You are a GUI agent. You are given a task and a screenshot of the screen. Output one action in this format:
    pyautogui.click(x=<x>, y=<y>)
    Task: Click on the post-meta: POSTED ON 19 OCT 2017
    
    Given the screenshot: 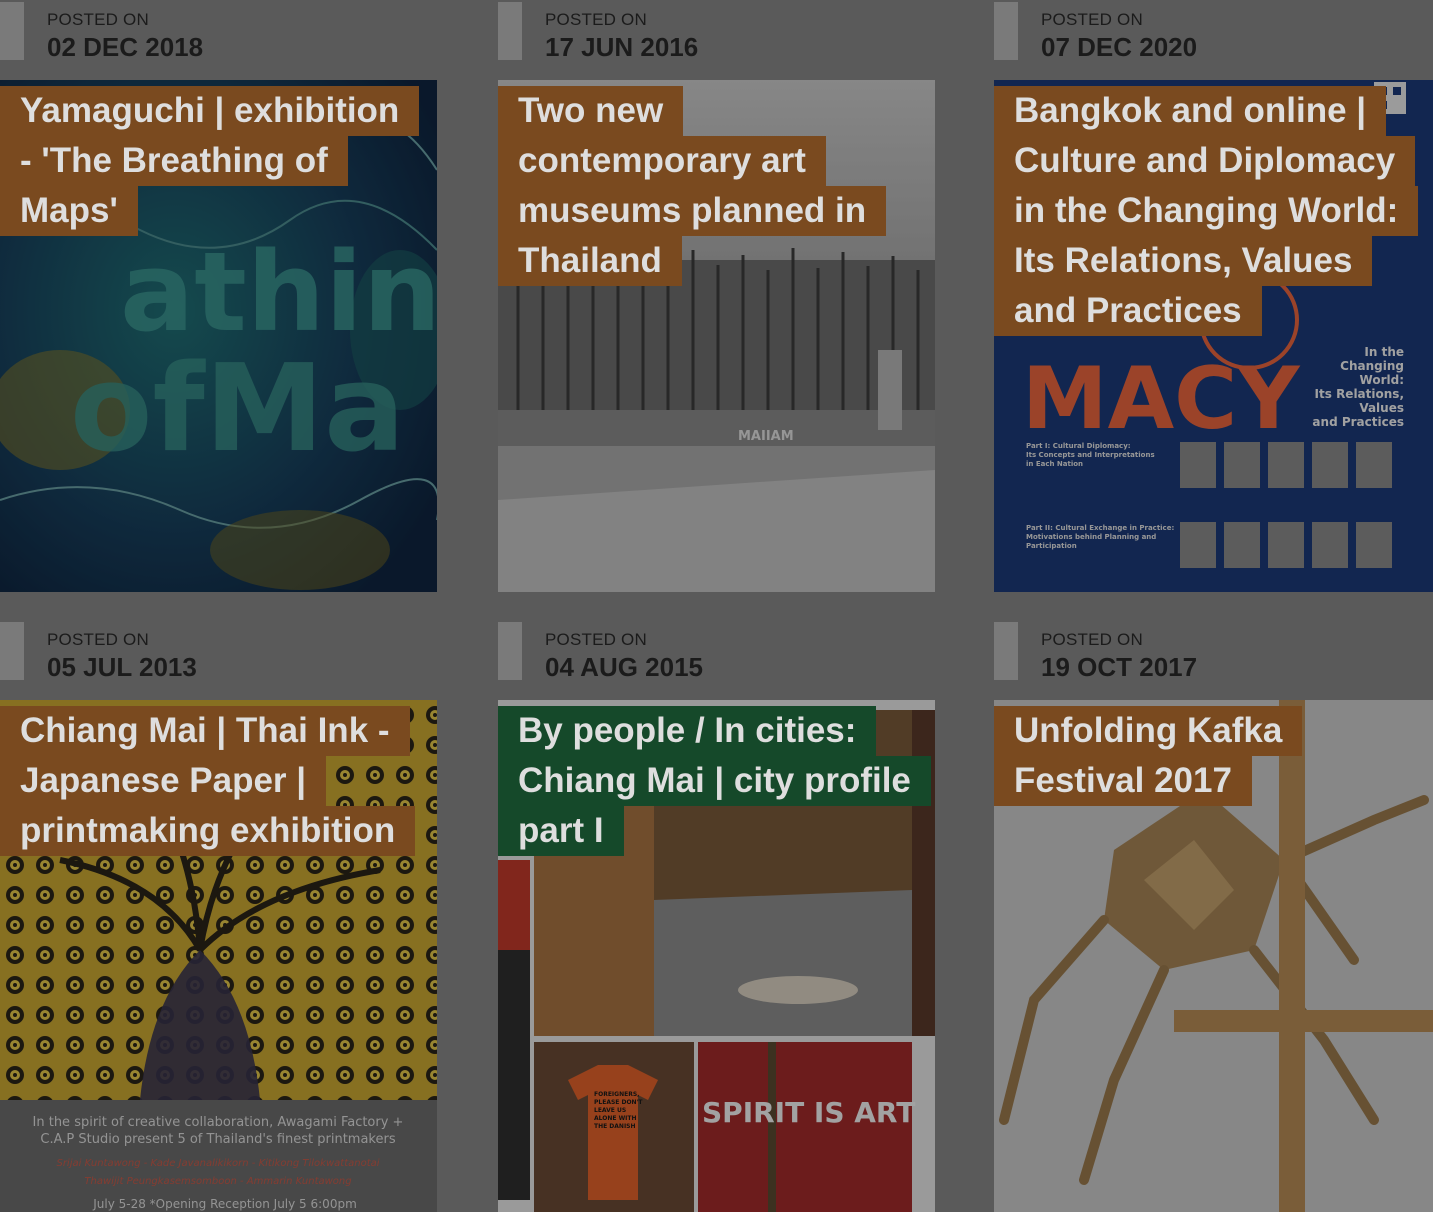 What is the action you would take?
    pyautogui.click(x=1212, y=660)
    